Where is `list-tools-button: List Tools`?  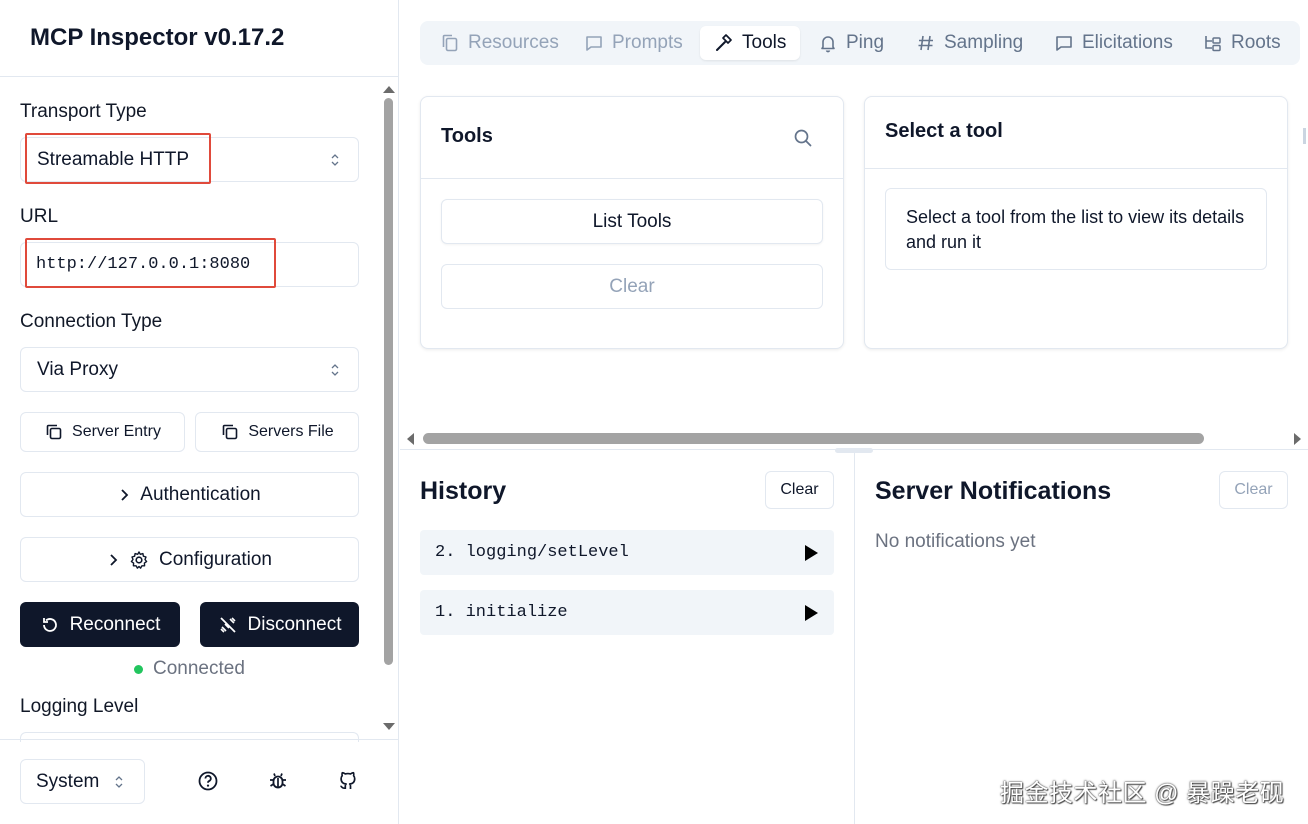
list-tools-button: List Tools is located at coordinates (632, 221).